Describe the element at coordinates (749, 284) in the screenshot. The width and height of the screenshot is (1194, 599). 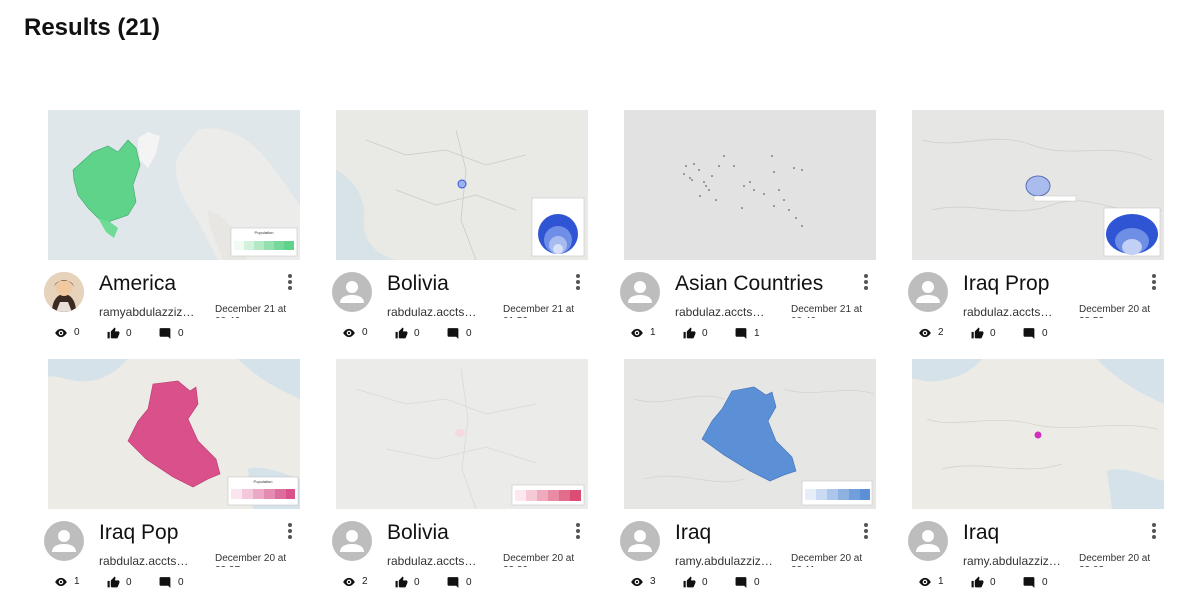
I see `card-title: Asian Countries` at that location.